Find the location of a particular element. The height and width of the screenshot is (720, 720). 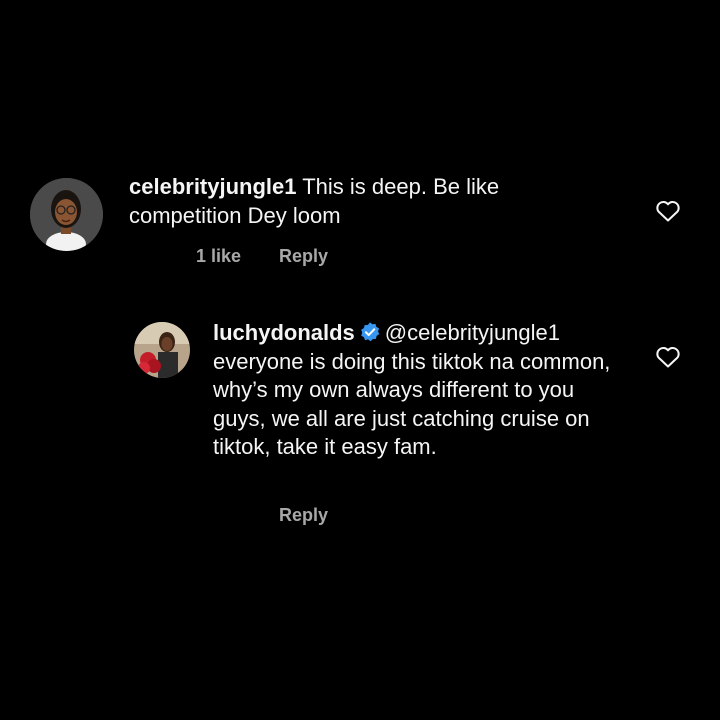

mention-link: @celebrityjungle1 is located at coordinates (472, 332).